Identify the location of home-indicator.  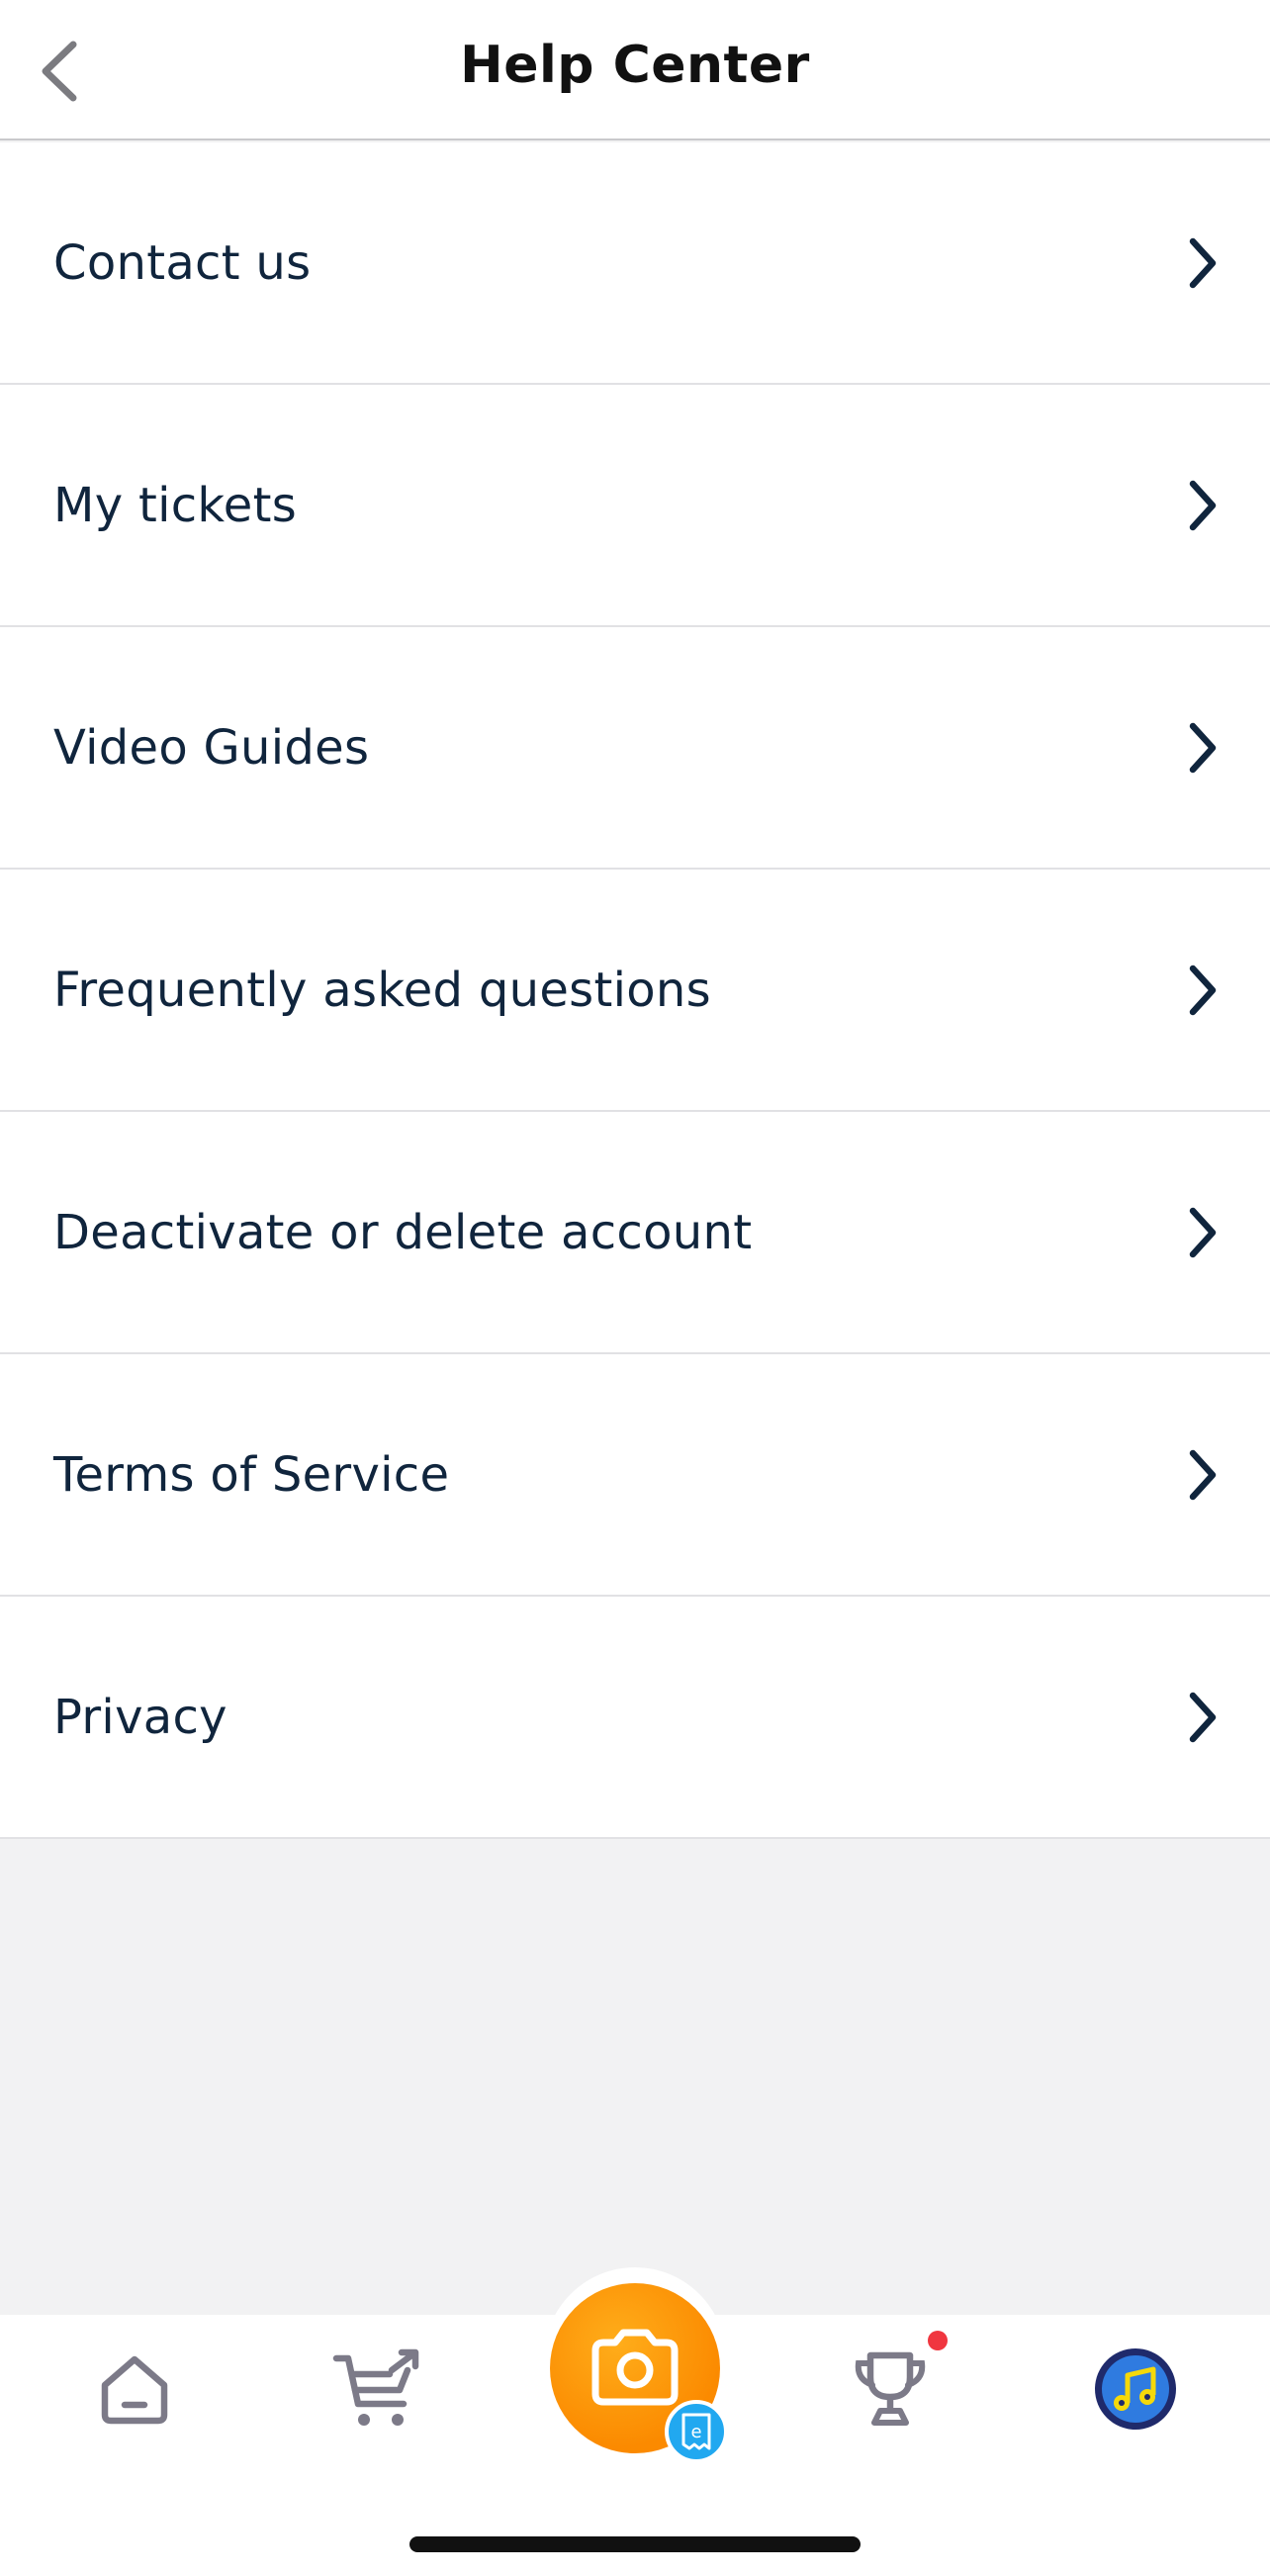
(635, 2544).